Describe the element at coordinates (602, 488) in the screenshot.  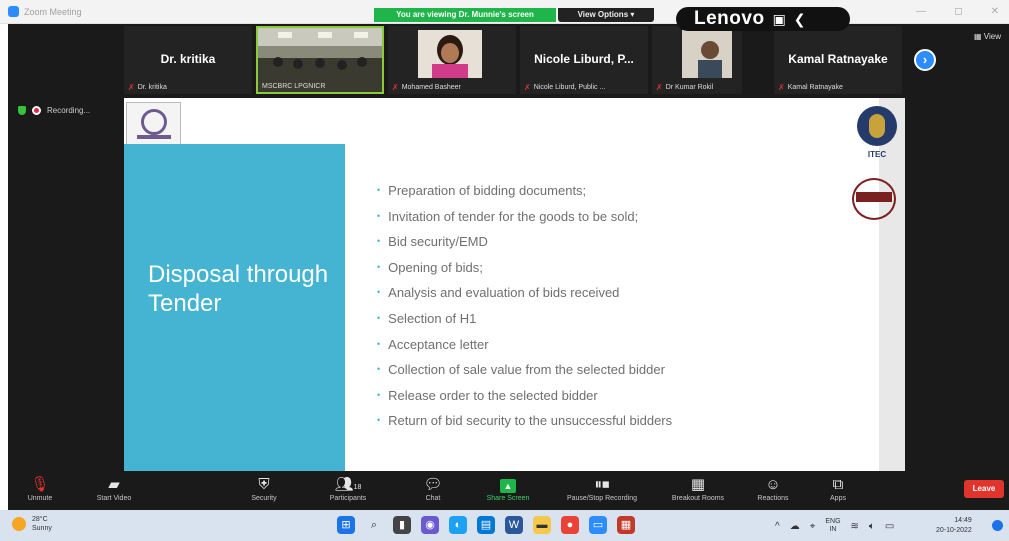
I see `pause-stop-recording-button: ⏸⏹ Pause/Stop Recording` at that location.